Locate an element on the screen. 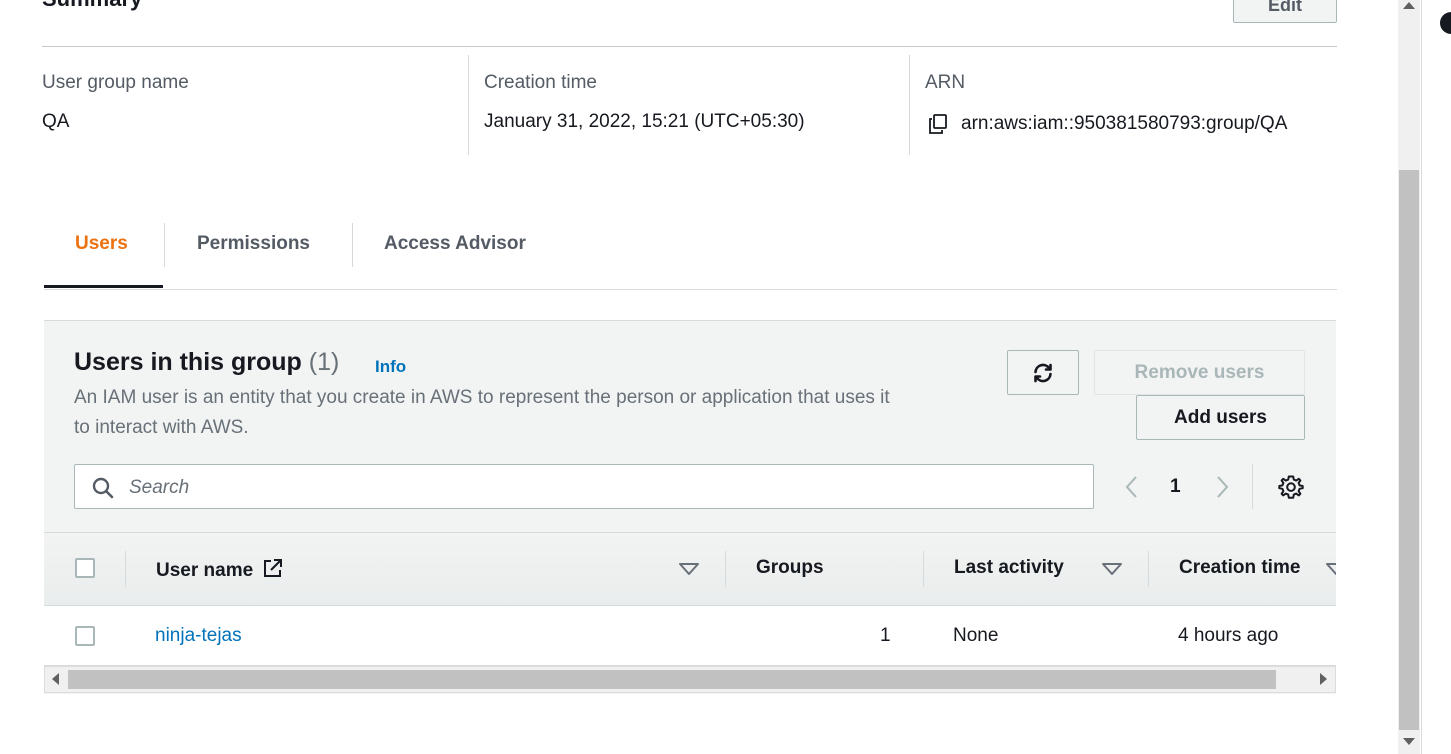  preferences-button is located at coordinates (1291, 489).